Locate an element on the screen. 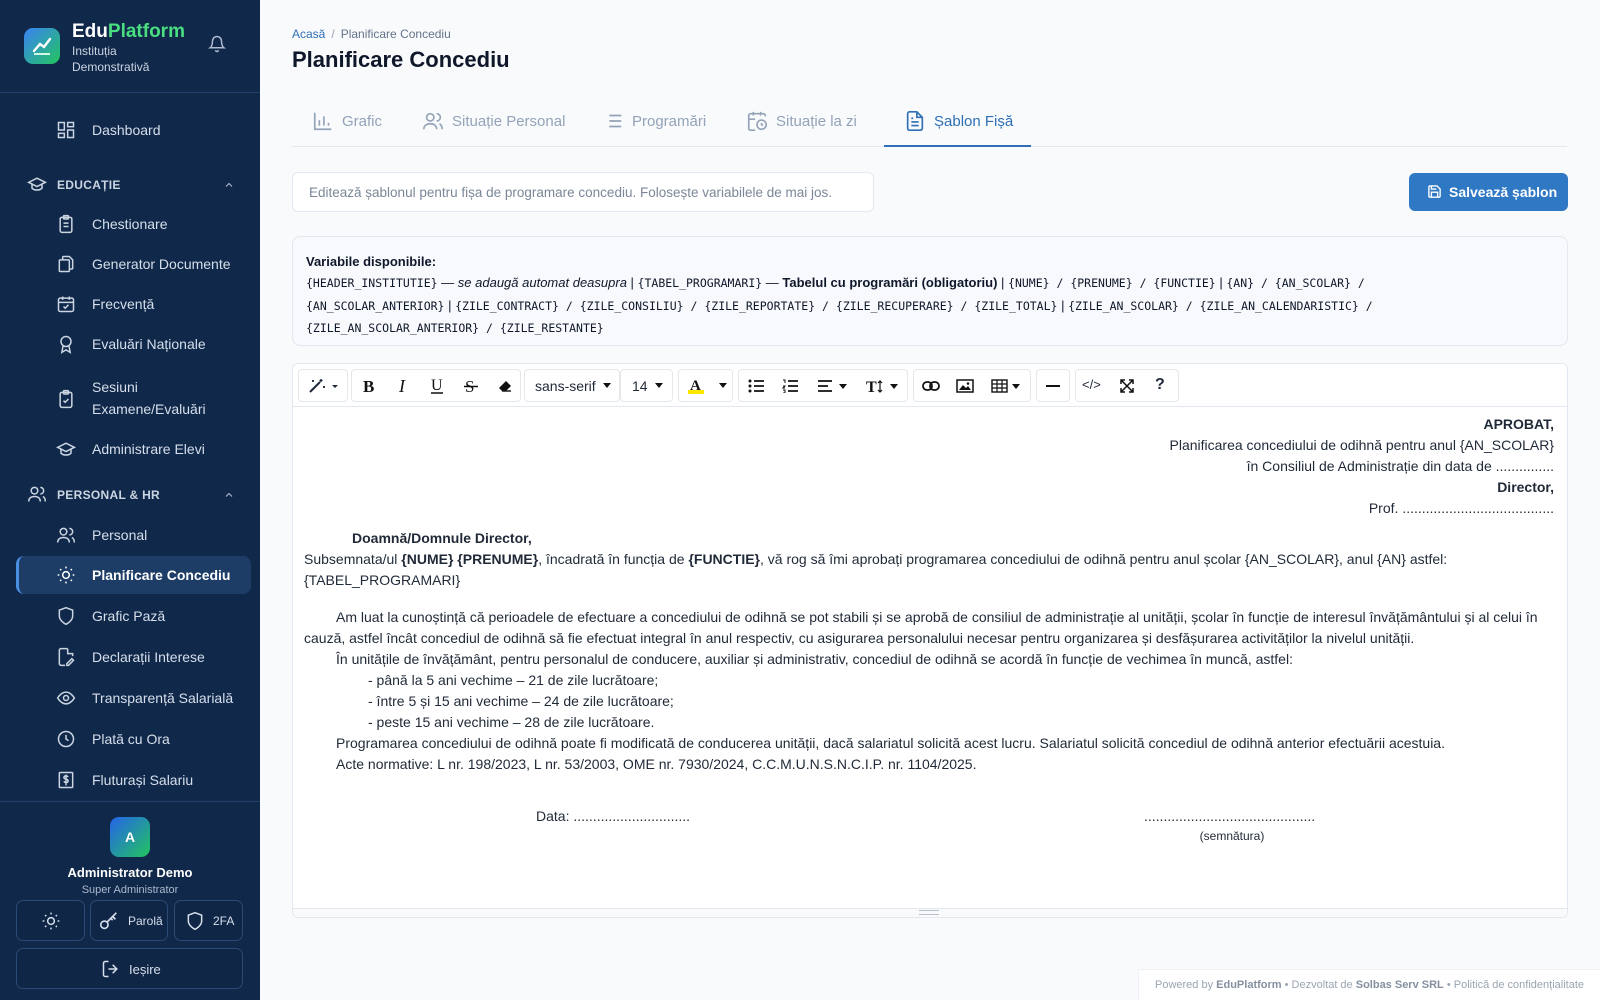 The height and width of the screenshot is (1000, 1600). strikethrough-button: S is located at coordinates (471, 385).